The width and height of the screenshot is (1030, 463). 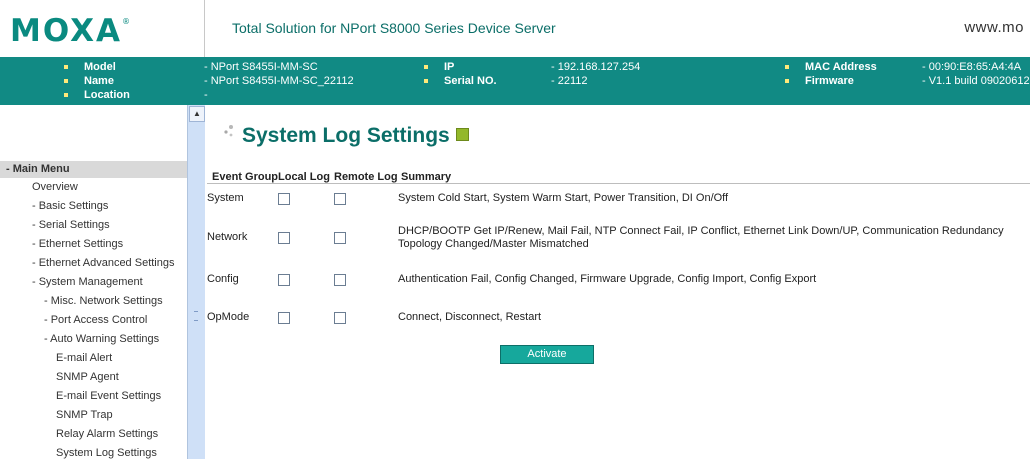 I want to click on col-remote-log: Remote Log, so click(x=366, y=177).